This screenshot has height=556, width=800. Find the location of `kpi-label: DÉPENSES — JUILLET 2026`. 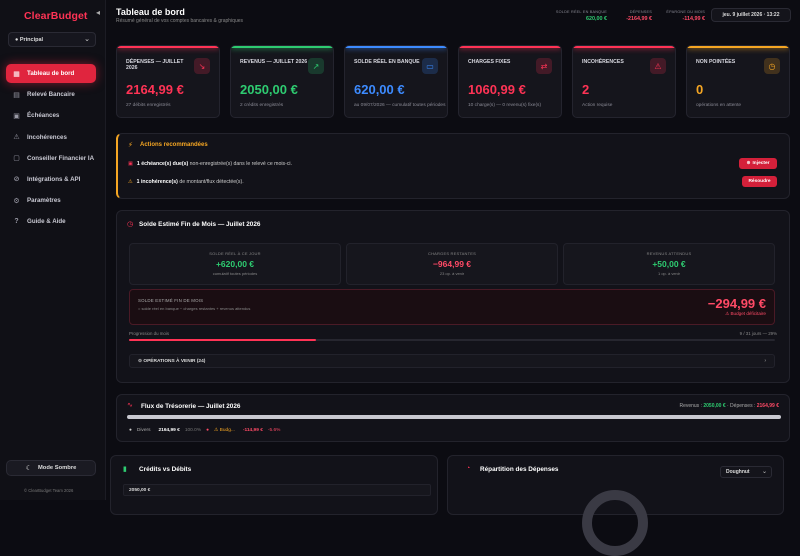

kpi-label: DÉPENSES — JUILLET 2026 is located at coordinates (155, 65).